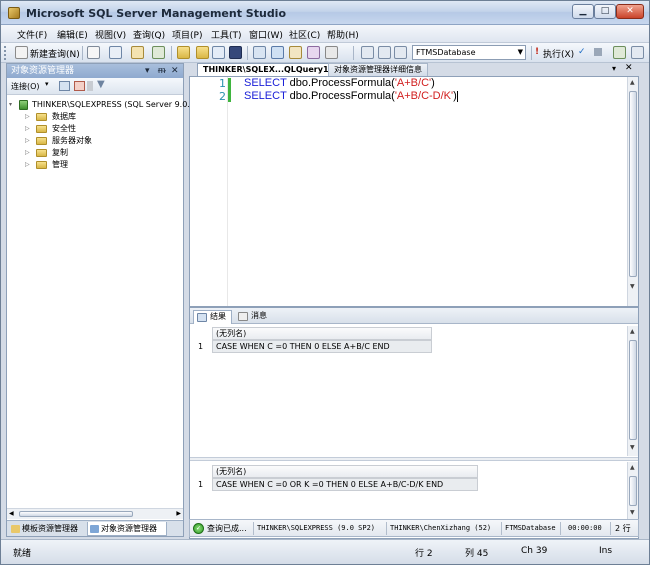 The width and height of the screenshot is (650, 565). Describe the element at coordinates (583, 11) in the screenshot. I see `minimize-button: ▁` at that location.